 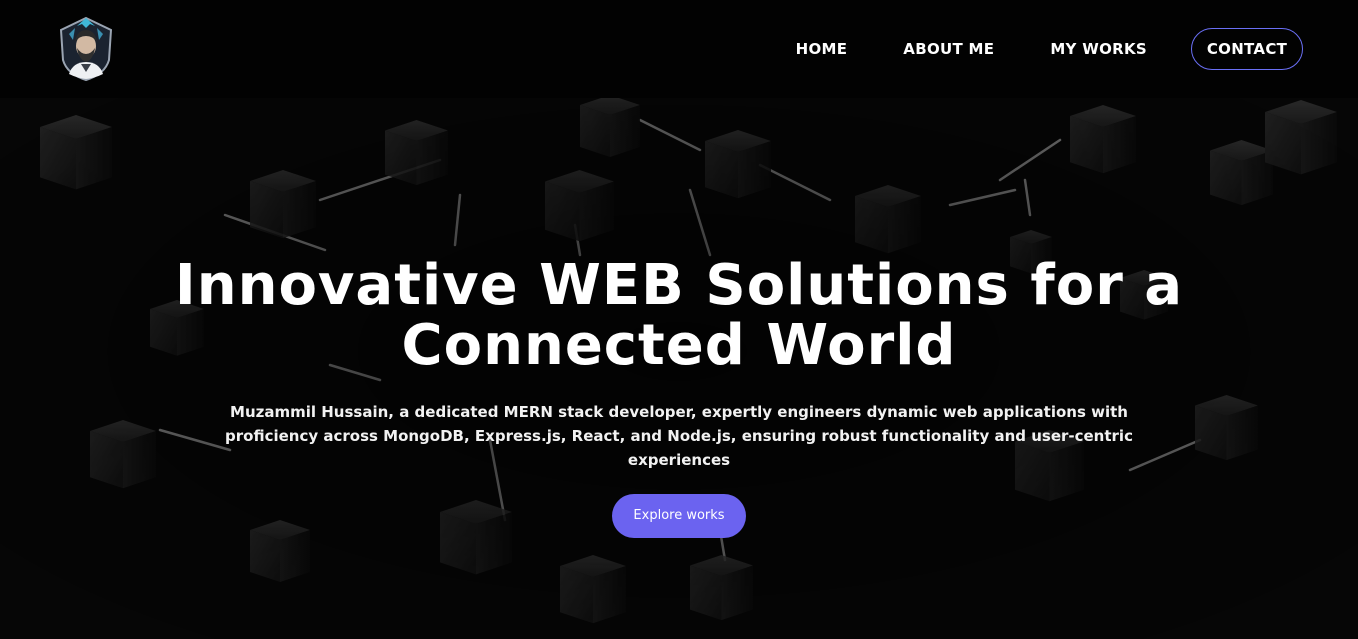 I want to click on developer-avatar-logo-icon, so click(x=86, y=49).